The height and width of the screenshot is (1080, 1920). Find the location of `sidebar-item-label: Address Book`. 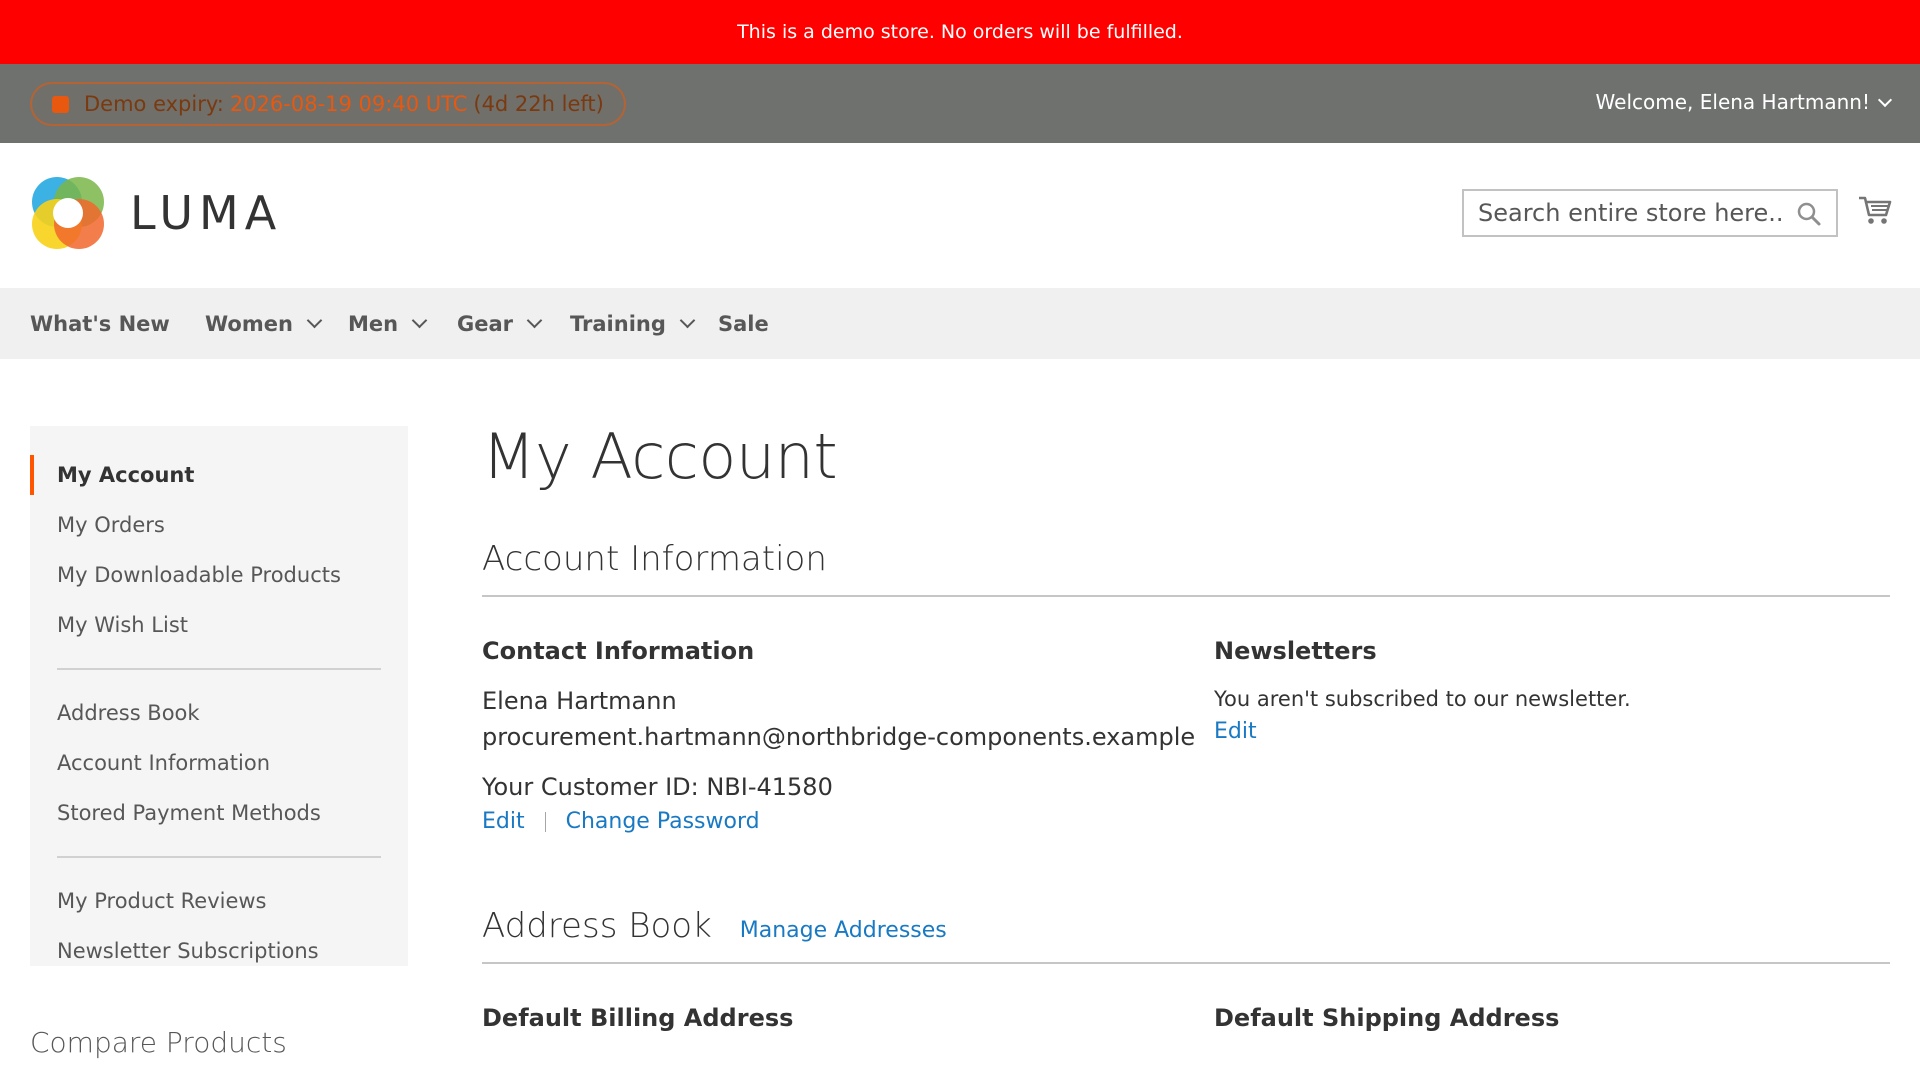

sidebar-item-label: Address Book is located at coordinates (128, 713).